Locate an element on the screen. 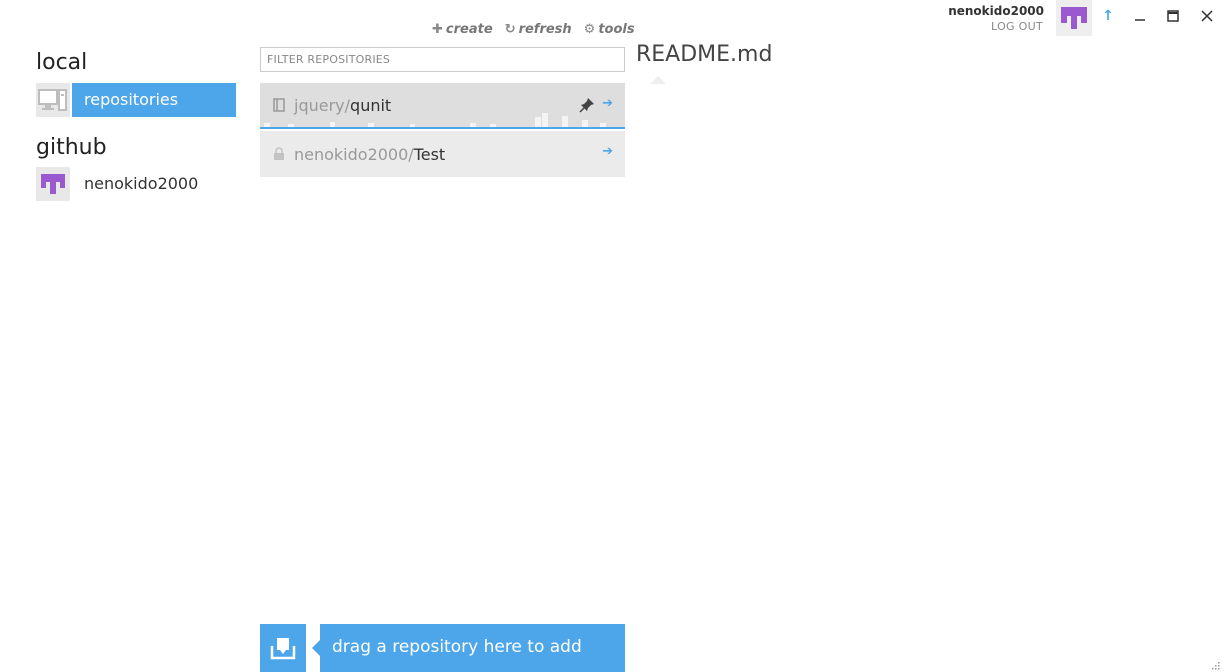 Image resolution: width=1224 pixels, height=672 pixels. create-label: create is located at coordinates (469, 29).